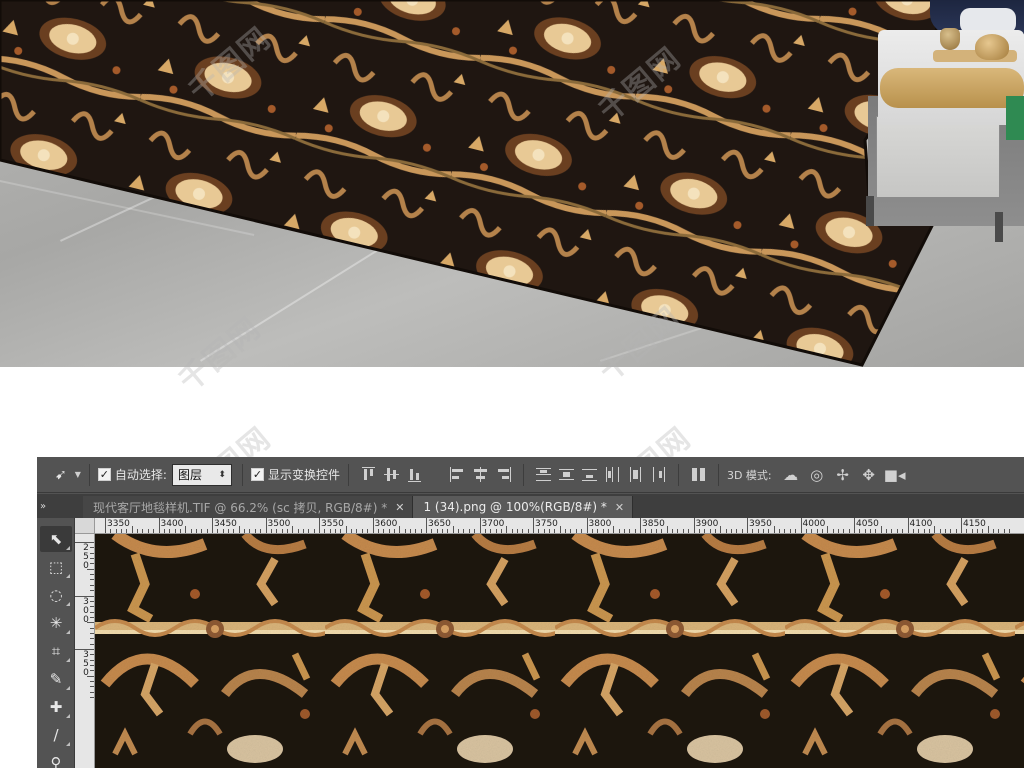 The image size is (1024, 768). Describe the element at coordinates (295, 475) in the screenshot. I see `show-transform-checkbox: ✓ 显示变换控件` at that location.